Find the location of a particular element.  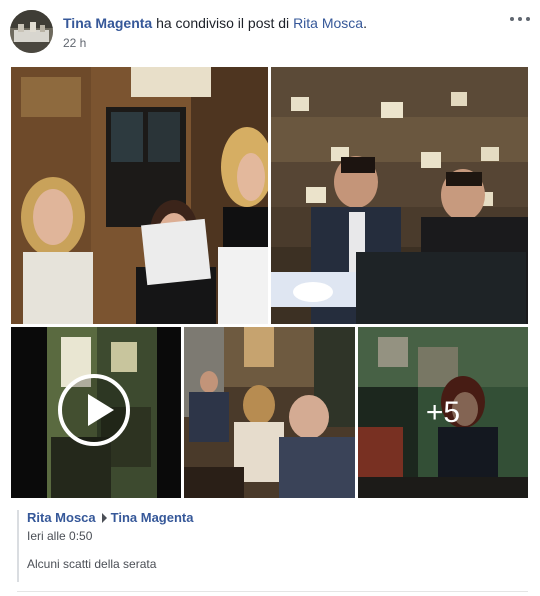

shared-post-header: Rita Mosca Tina Magenta is located at coordinates (277, 518).